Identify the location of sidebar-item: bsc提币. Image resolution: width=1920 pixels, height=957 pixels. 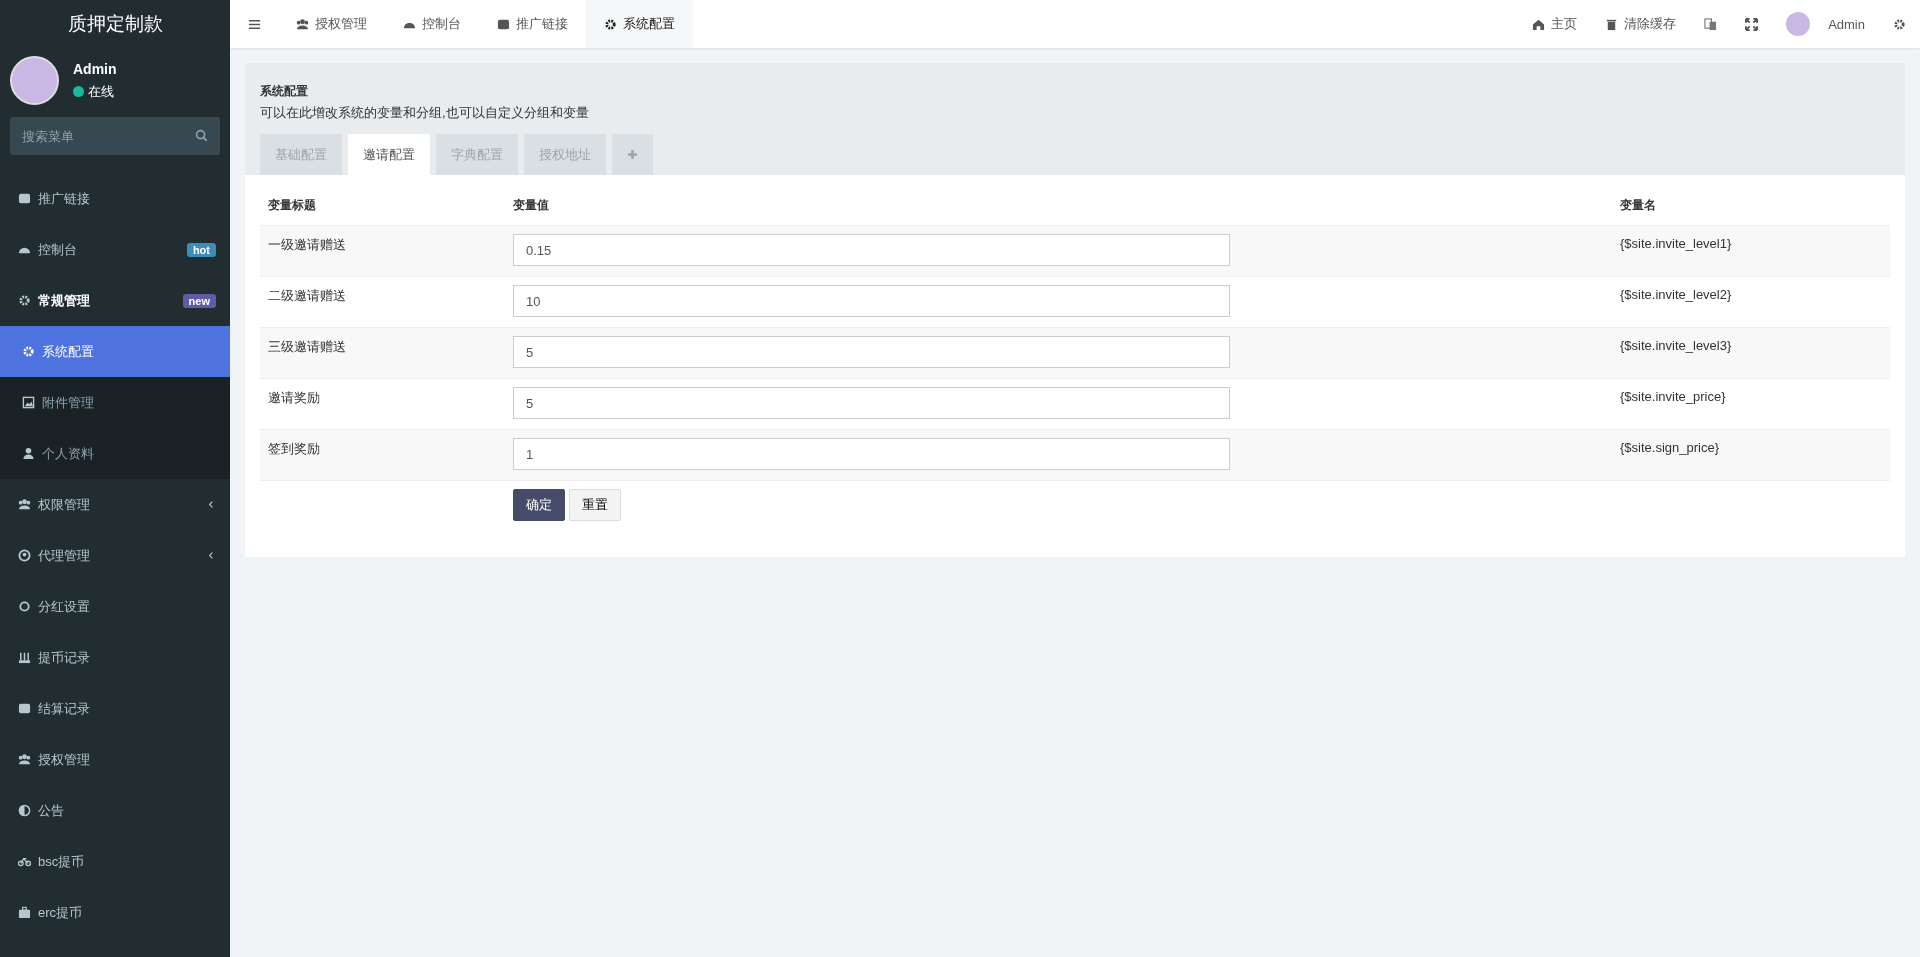
(115, 861).